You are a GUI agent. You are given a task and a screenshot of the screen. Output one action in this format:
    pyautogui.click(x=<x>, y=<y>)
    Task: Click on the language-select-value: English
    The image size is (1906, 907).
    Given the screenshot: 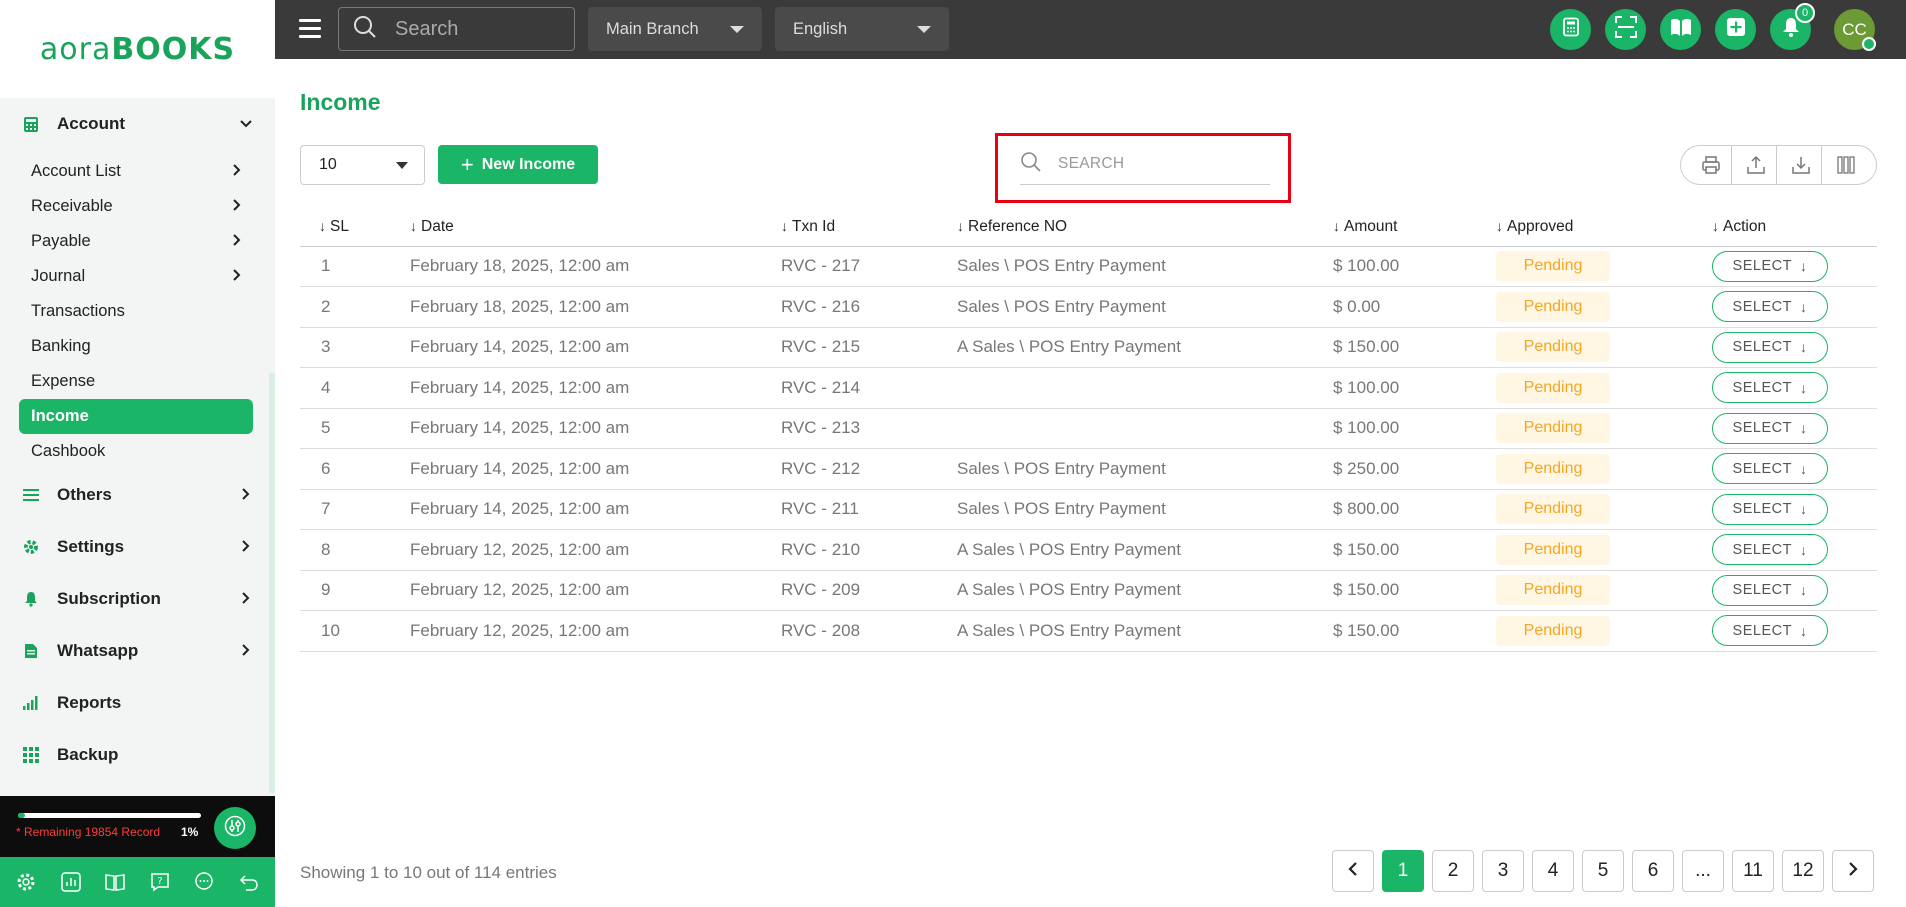 What is the action you would take?
    pyautogui.click(x=820, y=28)
    